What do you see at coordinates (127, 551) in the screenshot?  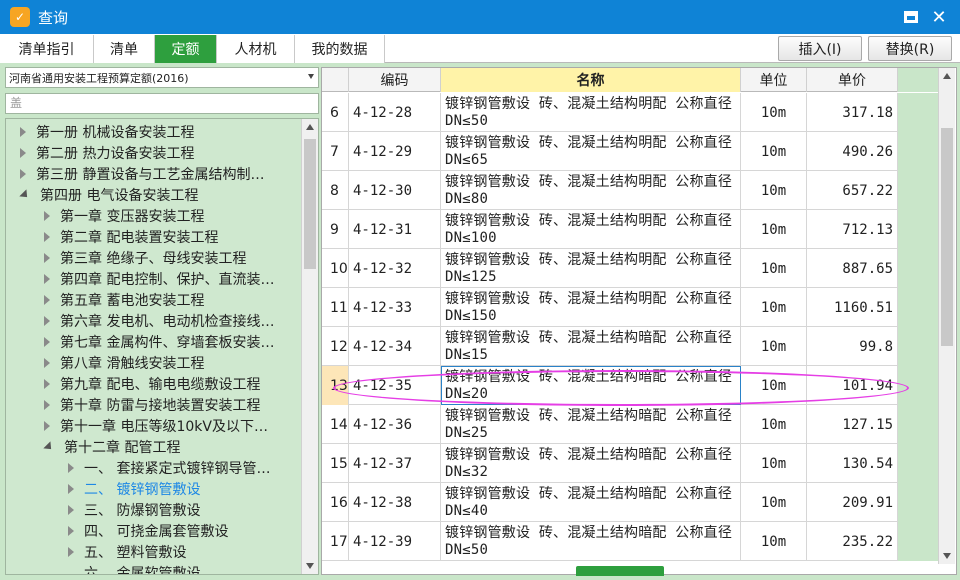 I see `tree-node: 五、 塑料管敷设` at bounding box center [127, 551].